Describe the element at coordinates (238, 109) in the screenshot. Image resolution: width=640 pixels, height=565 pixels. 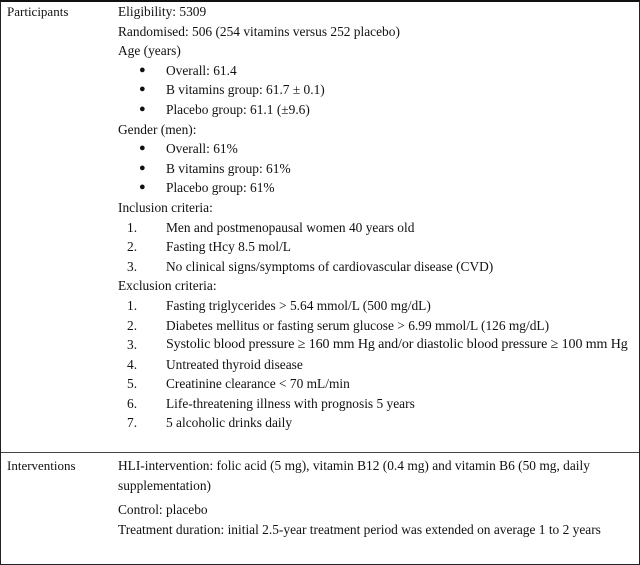
I see `age-placebo: Placebo group: 61.1 (±9.6)` at that location.